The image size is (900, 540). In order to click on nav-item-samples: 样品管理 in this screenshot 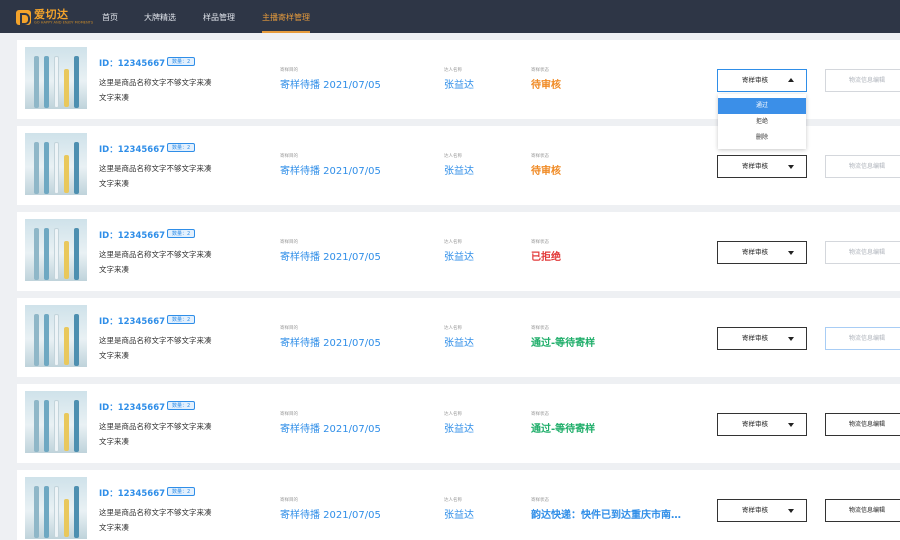, I will do `click(219, 16)`.